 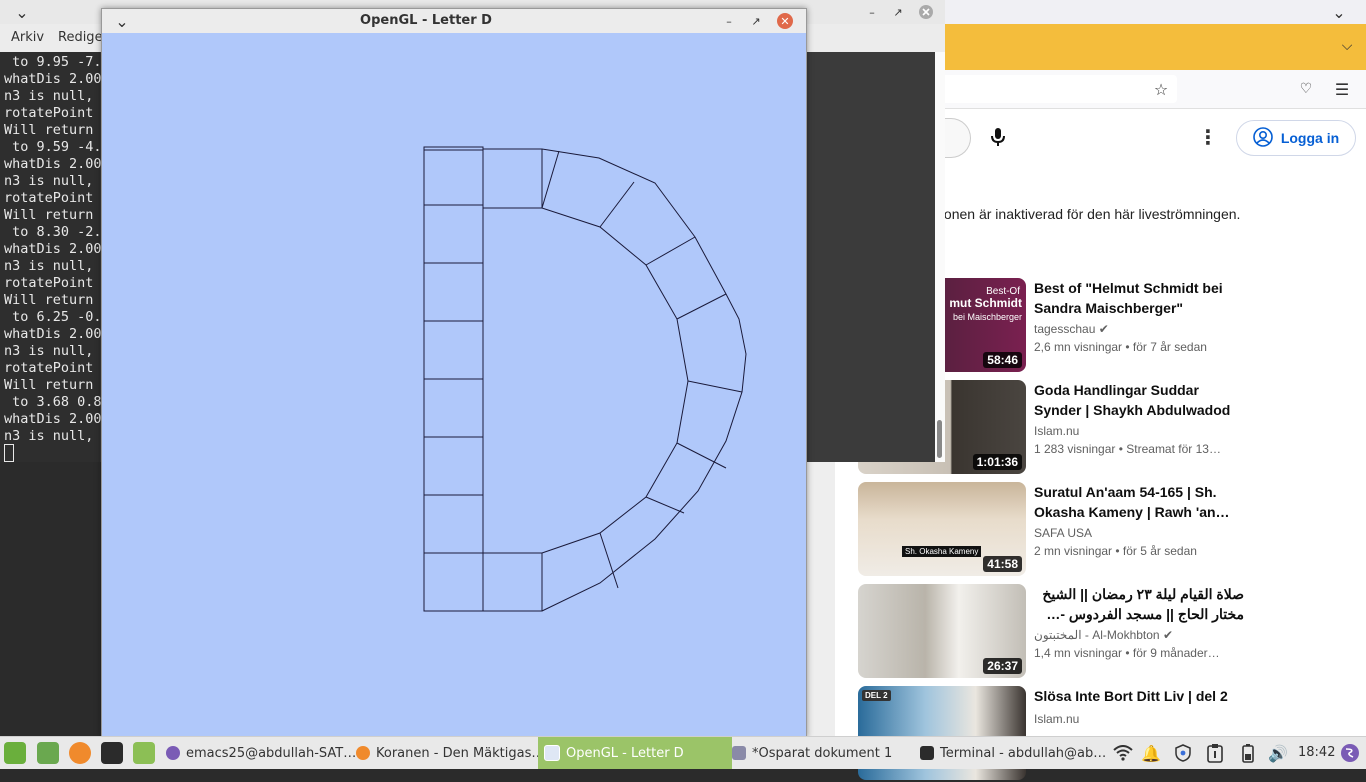 I want to click on clock: 18:42, so click(x=1316, y=752).